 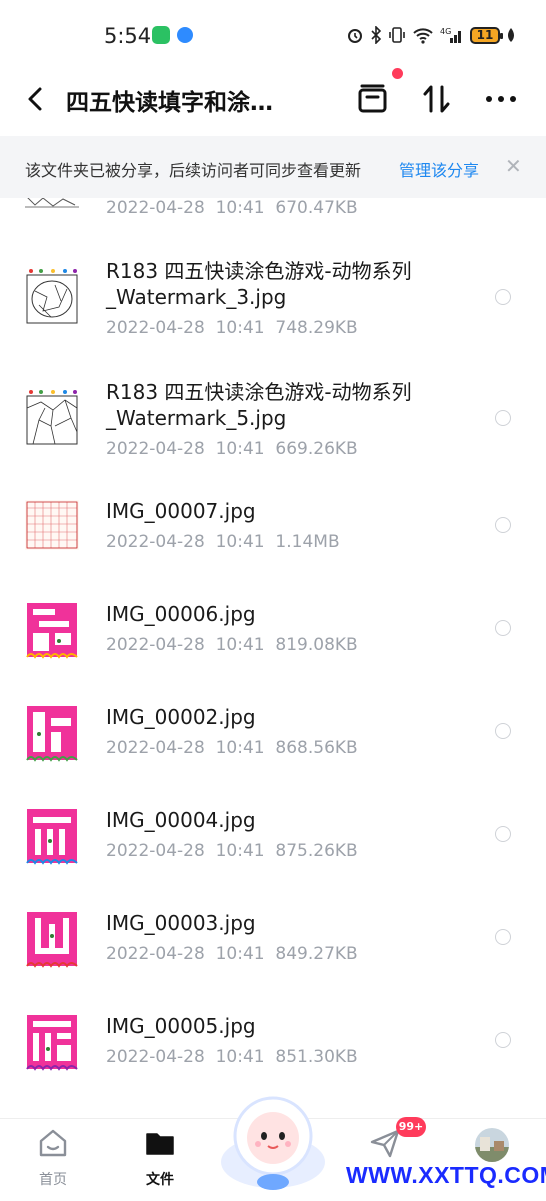 What do you see at coordinates (36, 99) in the screenshot?
I see `back-icon` at bounding box center [36, 99].